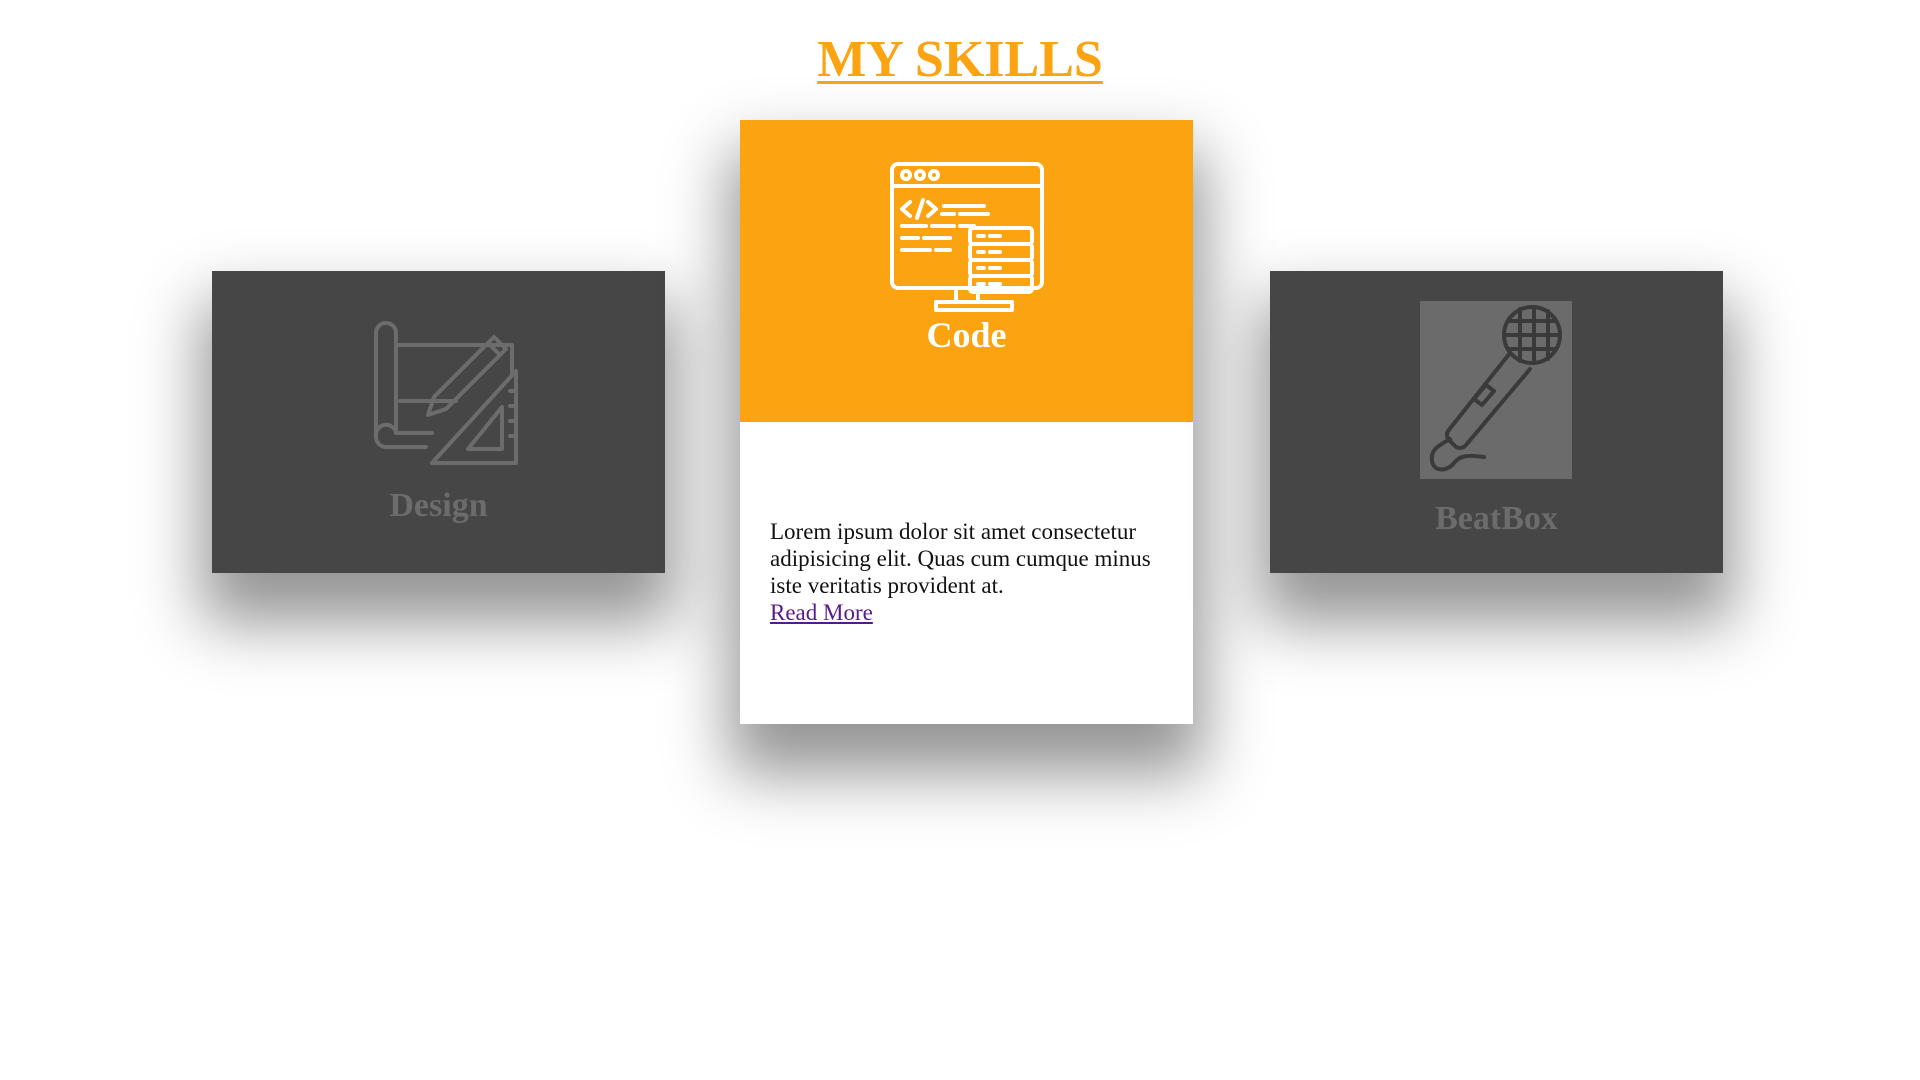  I want to click on card-title-code: Code, so click(966, 335).